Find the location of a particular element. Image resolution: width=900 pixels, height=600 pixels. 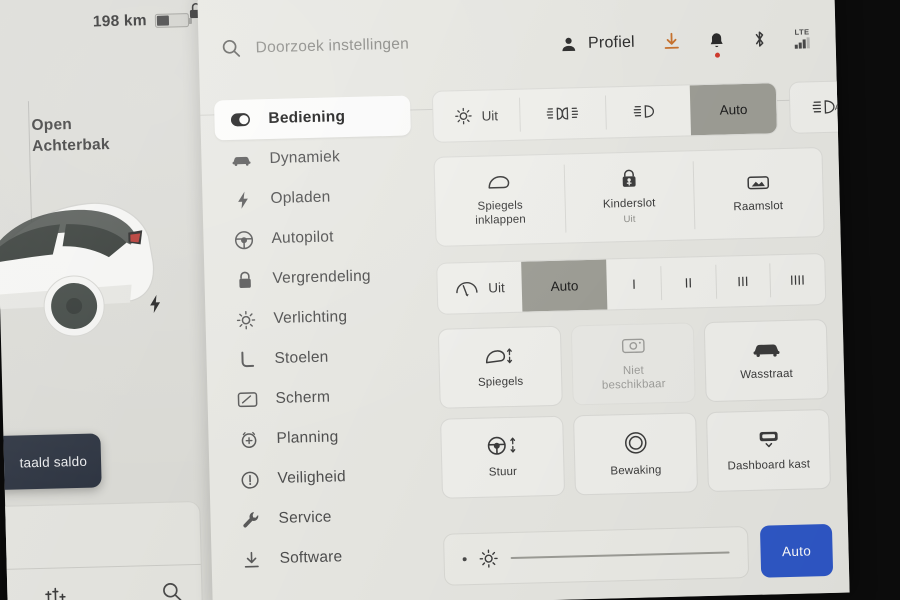

low-beam-icon is located at coordinates (648, 111).